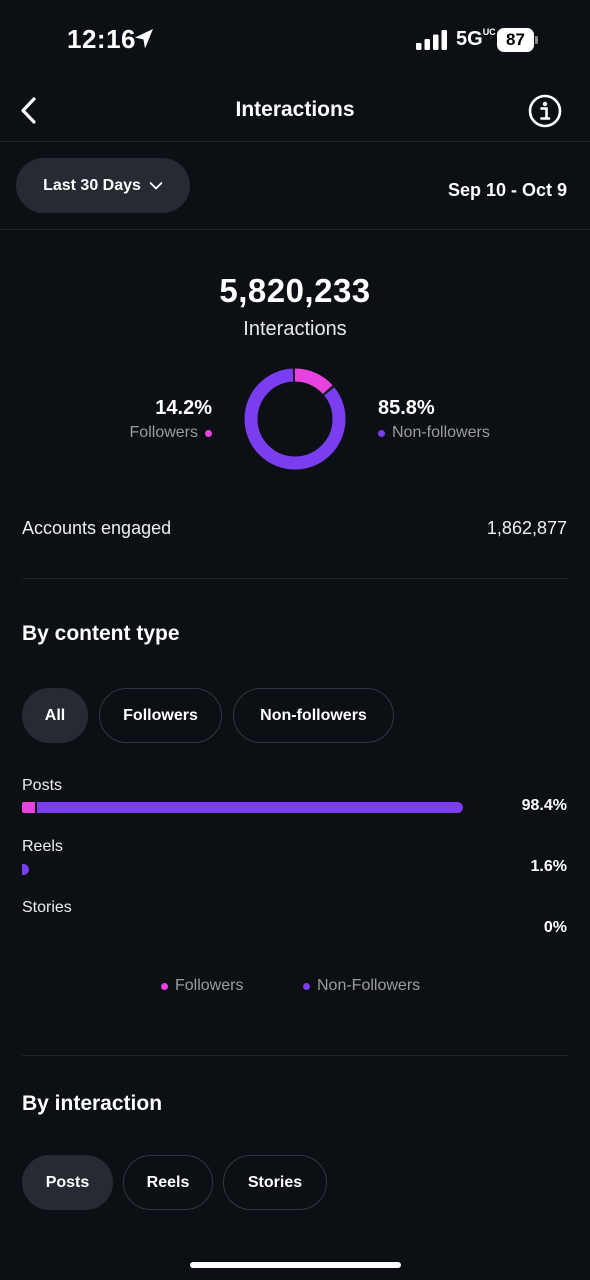  Describe the element at coordinates (295, 329) in the screenshot. I see `total-interactions-label: Interactions` at that location.